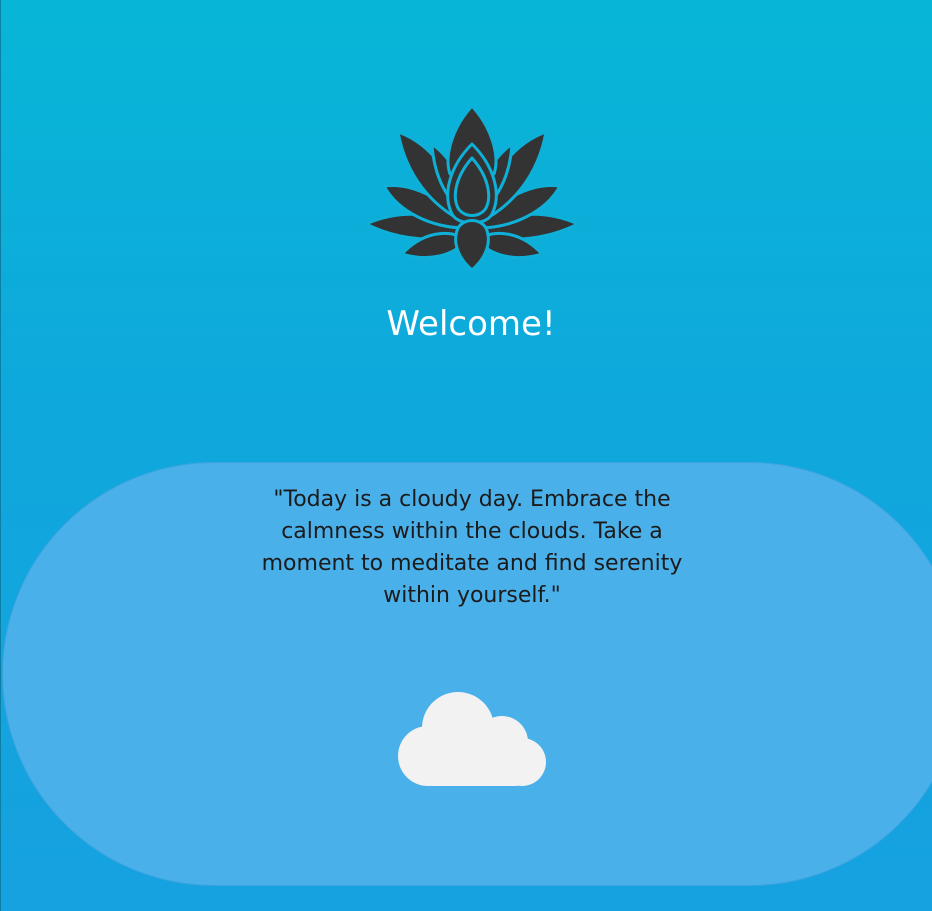  Describe the element at coordinates (472, 739) in the screenshot. I see `cloud-icon` at that location.